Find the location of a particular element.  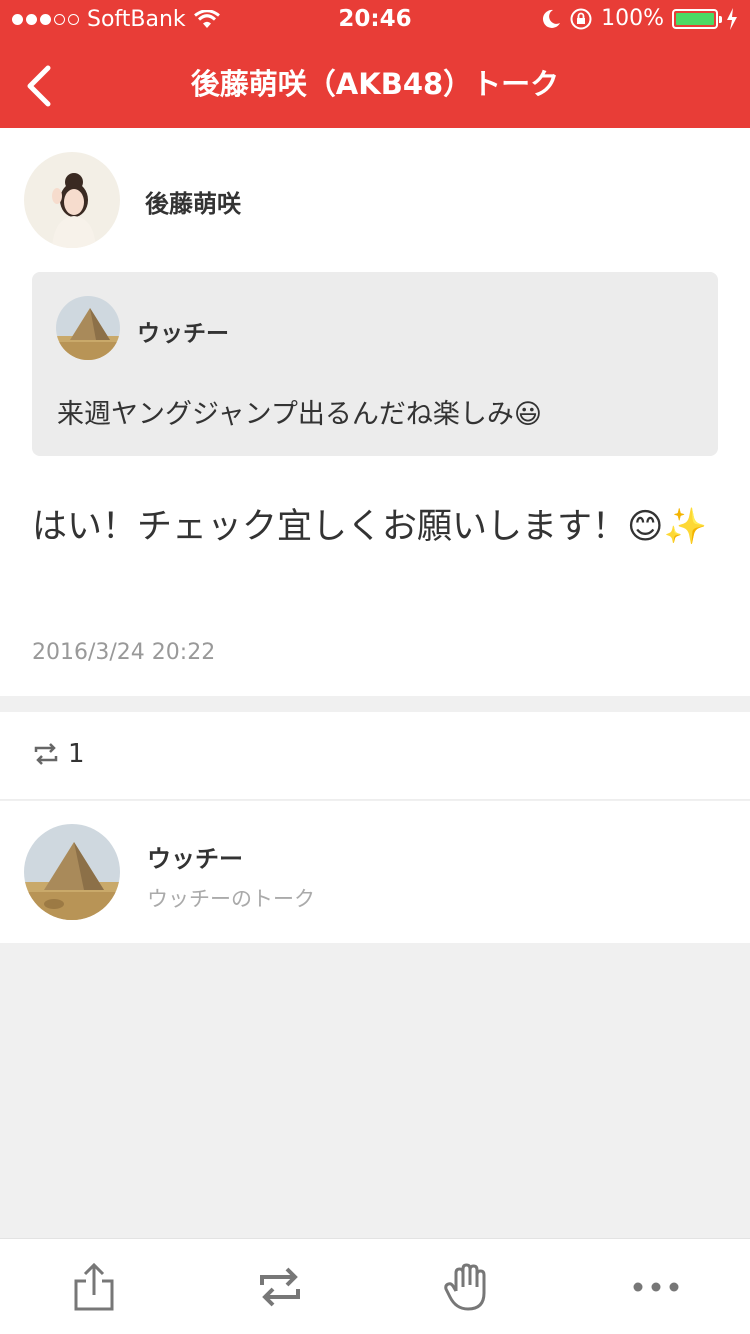

share-icon is located at coordinates (94, 1286).